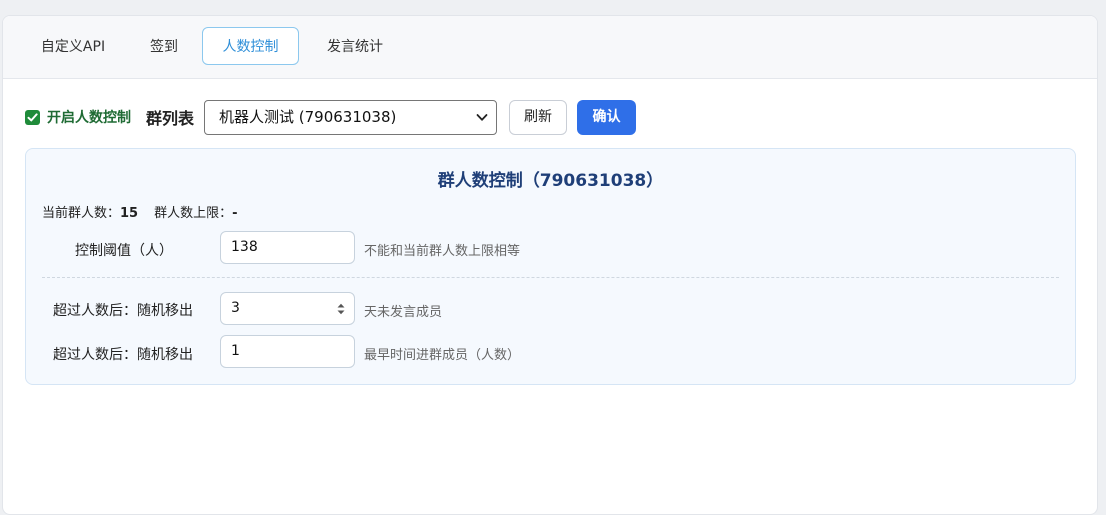 Image resolution: width=1106 pixels, height=515 pixels. I want to click on group-select: 机器人测试 (790631038), so click(350, 117).